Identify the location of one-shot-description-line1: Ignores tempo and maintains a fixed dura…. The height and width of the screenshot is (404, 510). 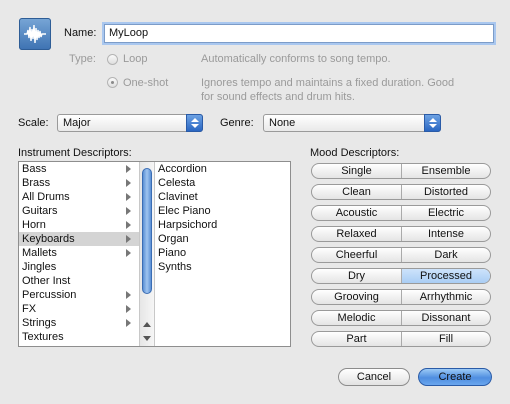
(328, 83).